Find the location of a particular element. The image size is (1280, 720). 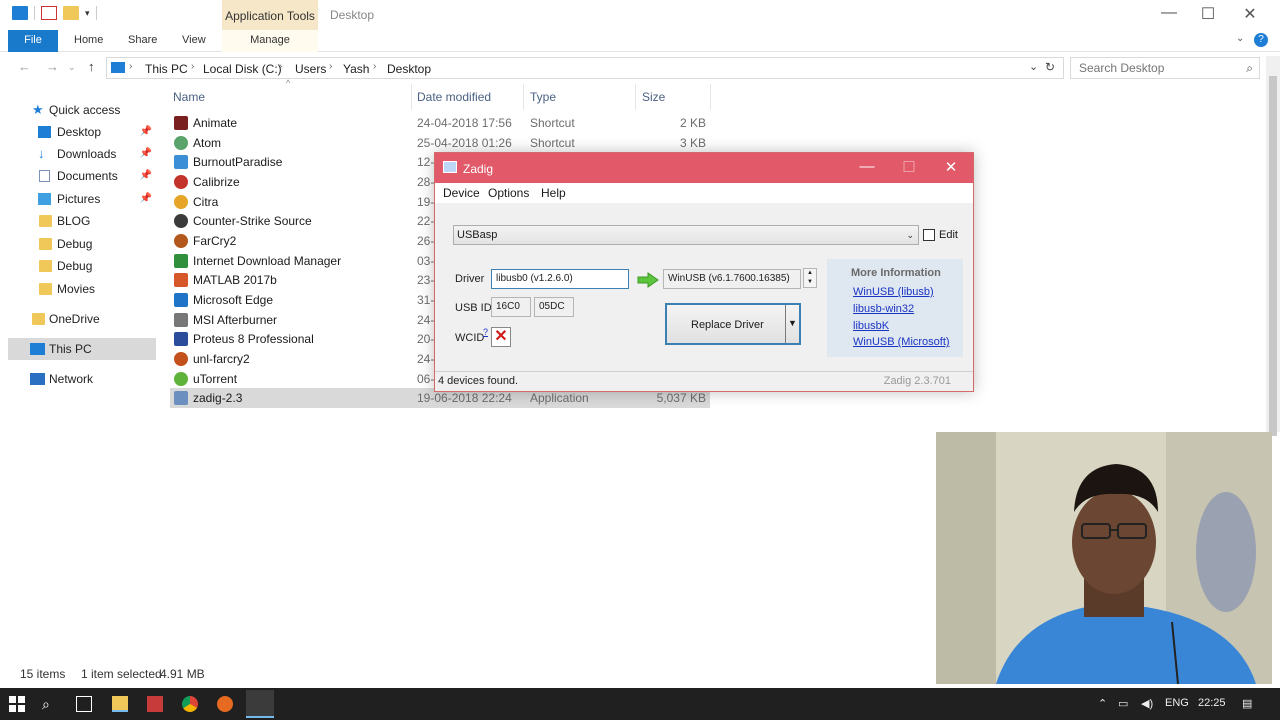

vertical-scrollbar is located at coordinates (1273, 246).